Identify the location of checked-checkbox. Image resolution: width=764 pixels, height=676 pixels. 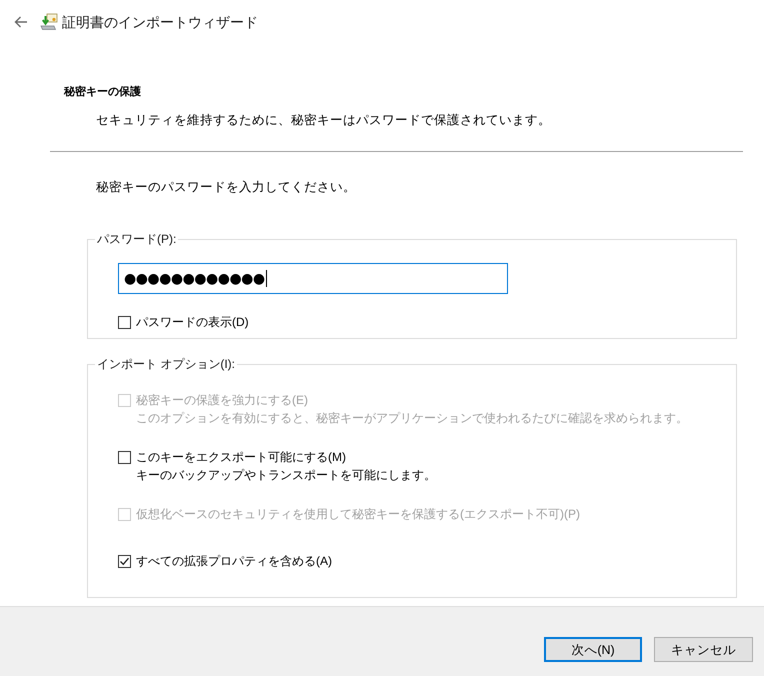
(124, 561).